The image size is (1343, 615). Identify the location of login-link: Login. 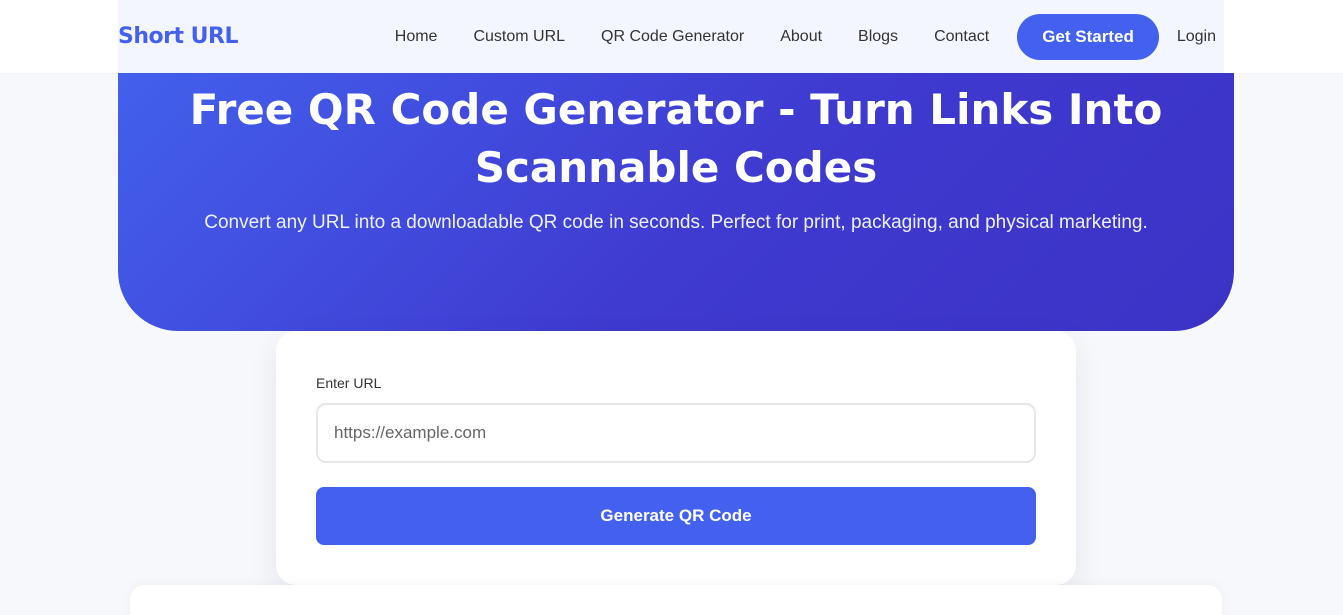
(1196, 37).